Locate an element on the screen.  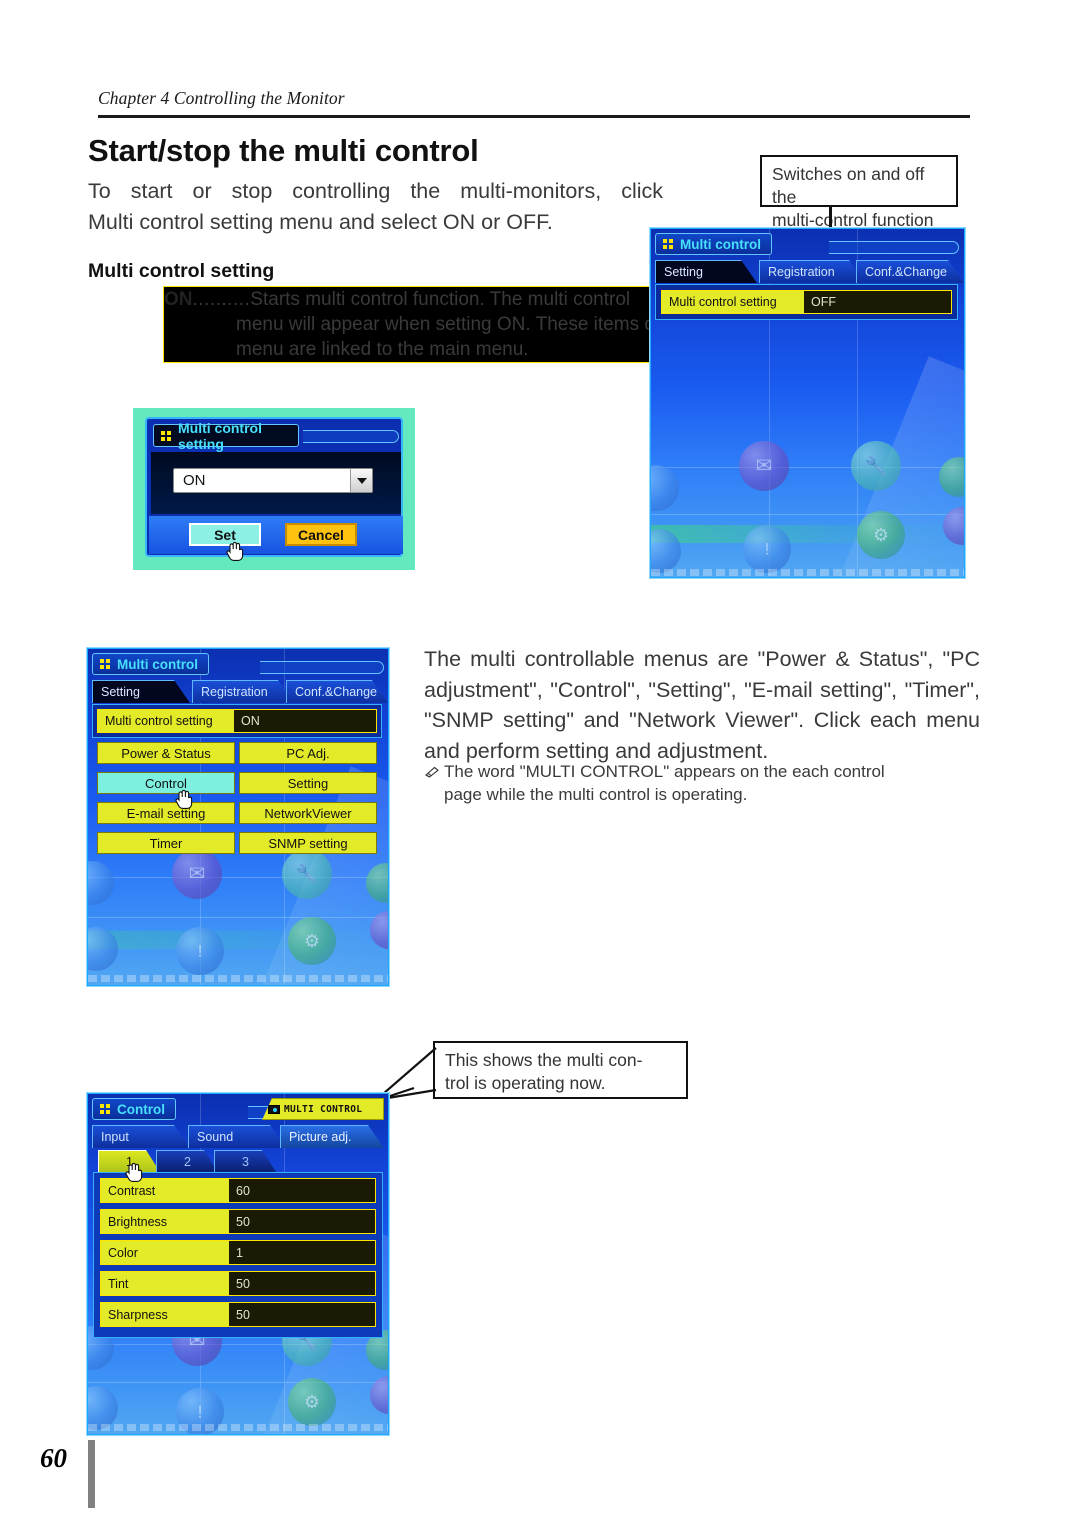
menu-button-networkviewer: NetworkViewer is located at coordinates (308, 813).